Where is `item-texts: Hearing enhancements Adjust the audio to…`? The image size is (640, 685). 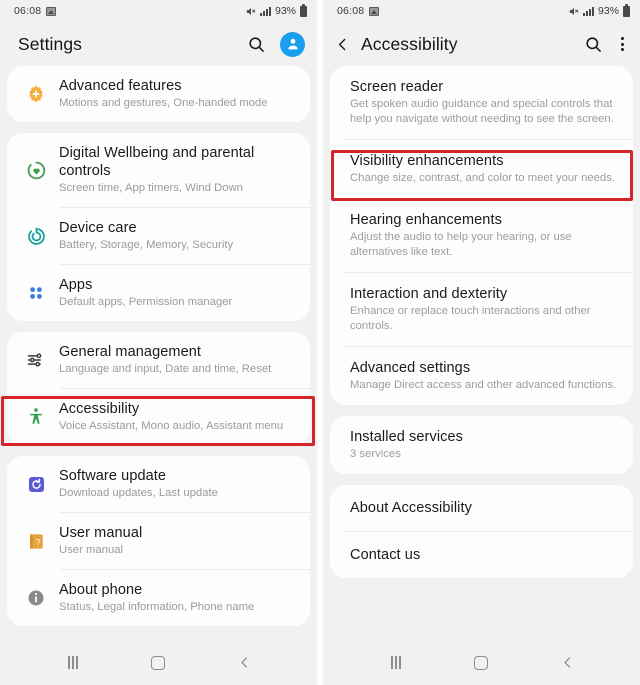
item-texts: Hearing enhancements Adjust the audio to… is located at coordinates (484, 235).